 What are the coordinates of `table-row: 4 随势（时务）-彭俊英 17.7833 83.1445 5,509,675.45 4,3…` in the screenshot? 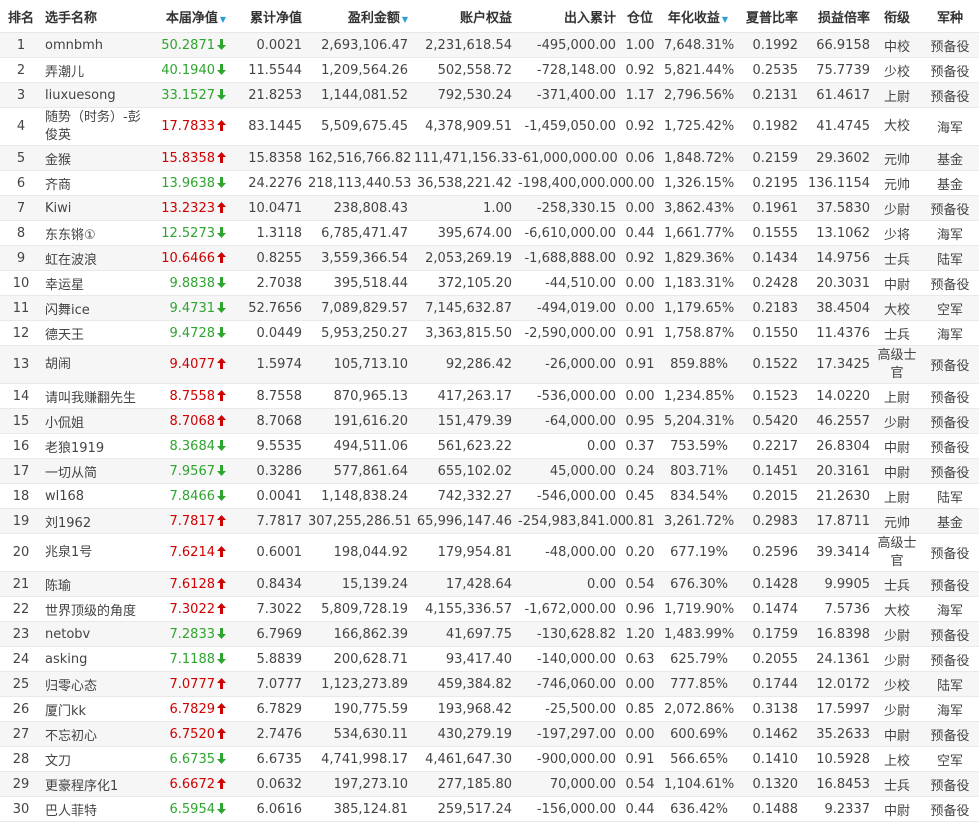 It's located at (489, 126).